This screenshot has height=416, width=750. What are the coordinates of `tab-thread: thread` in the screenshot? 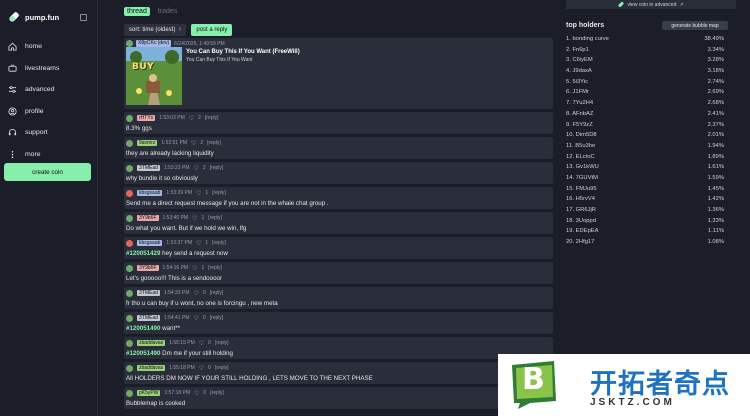 It's located at (137, 11).